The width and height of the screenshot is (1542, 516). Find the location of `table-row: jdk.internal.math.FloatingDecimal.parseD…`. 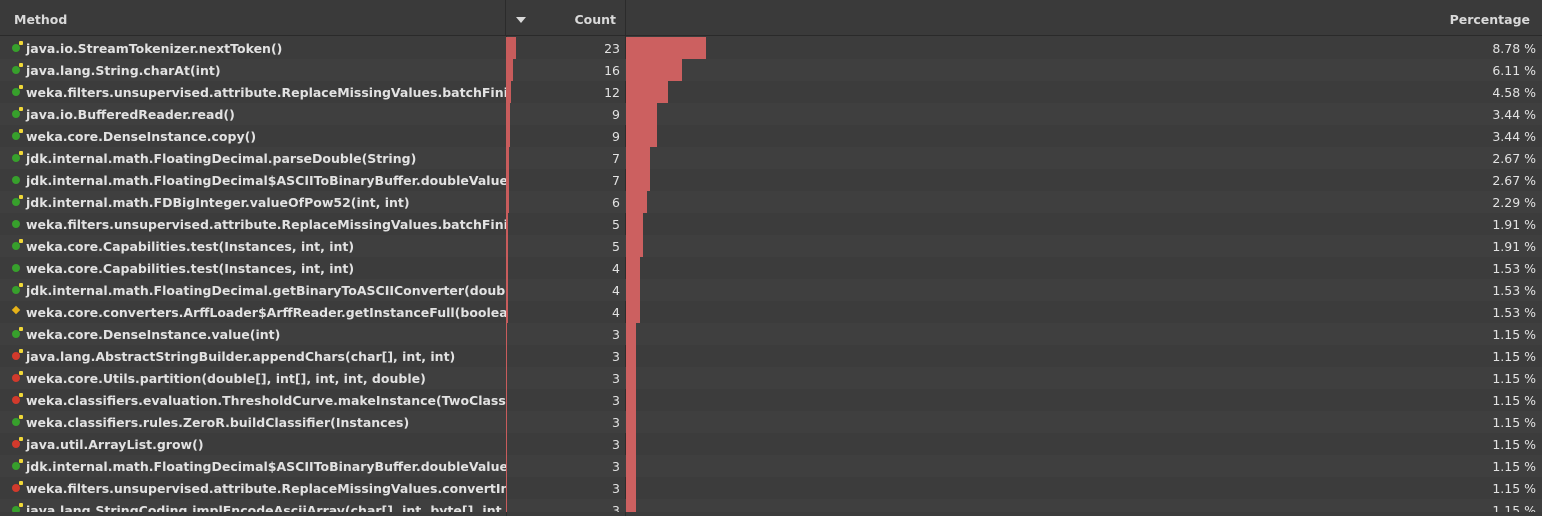

table-row: jdk.internal.math.FloatingDecimal.parseD… is located at coordinates (771, 158).